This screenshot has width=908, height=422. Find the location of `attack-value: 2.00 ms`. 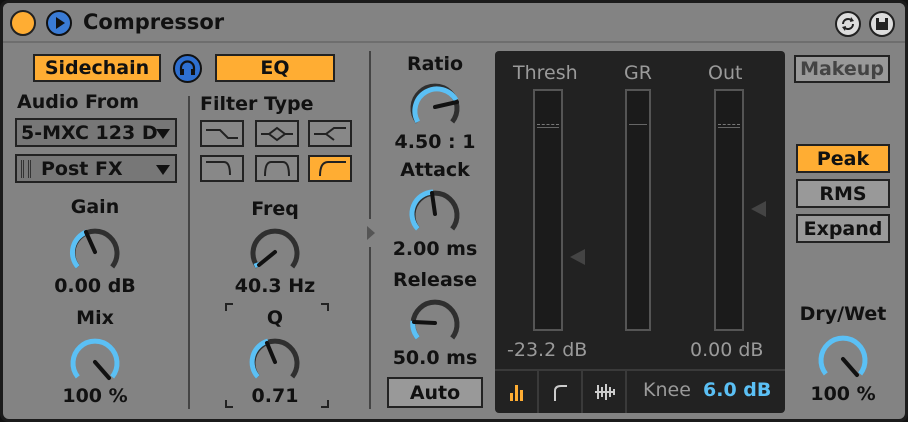

attack-value: 2.00 ms is located at coordinates (435, 249).